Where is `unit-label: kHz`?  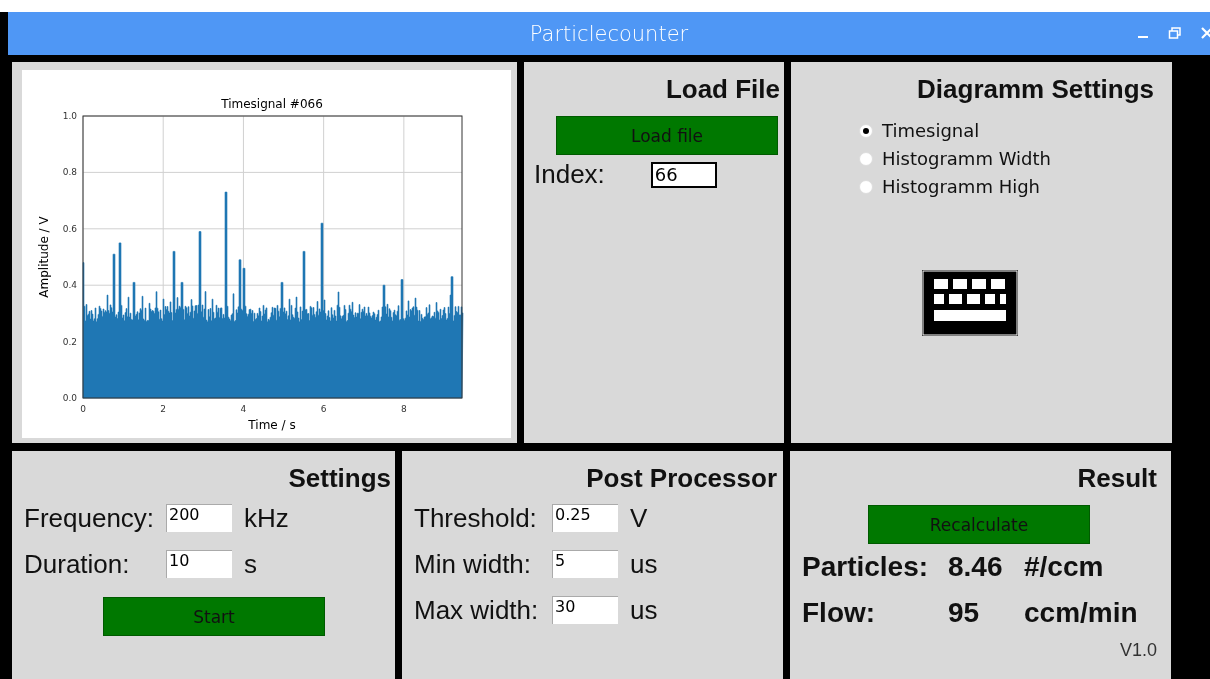
unit-label: kHz is located at coordinates (266, 518).